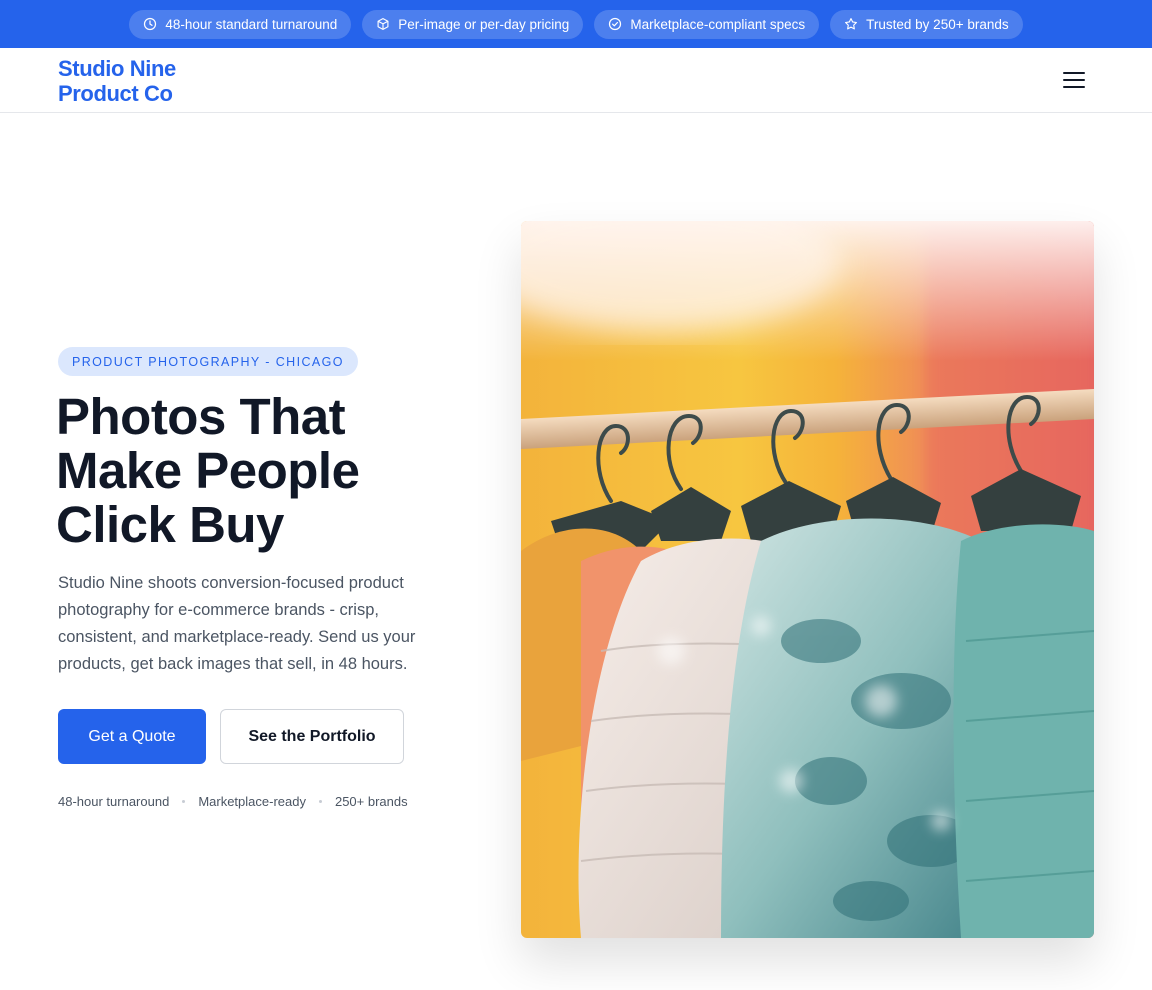 The image size is (1152, 990). What do you see at coordinates (371, 801) in the screenshot?
I see `stat-brands: 250+ brands` at bounding box center [371, 801].